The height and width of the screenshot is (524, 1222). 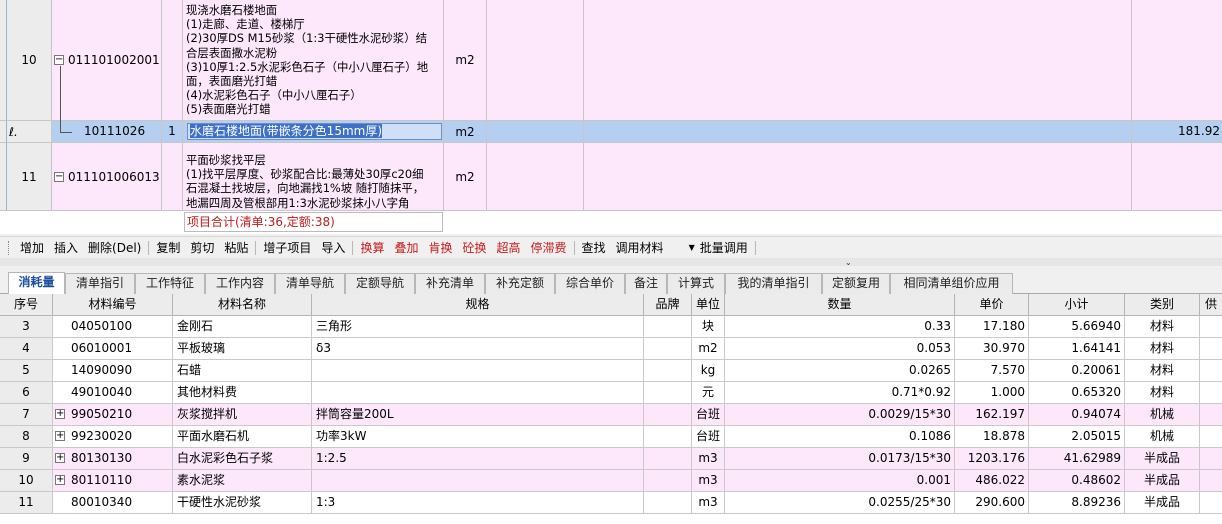 I want to click on tab-work-features: 工作特征, so click(x=170, y=283).